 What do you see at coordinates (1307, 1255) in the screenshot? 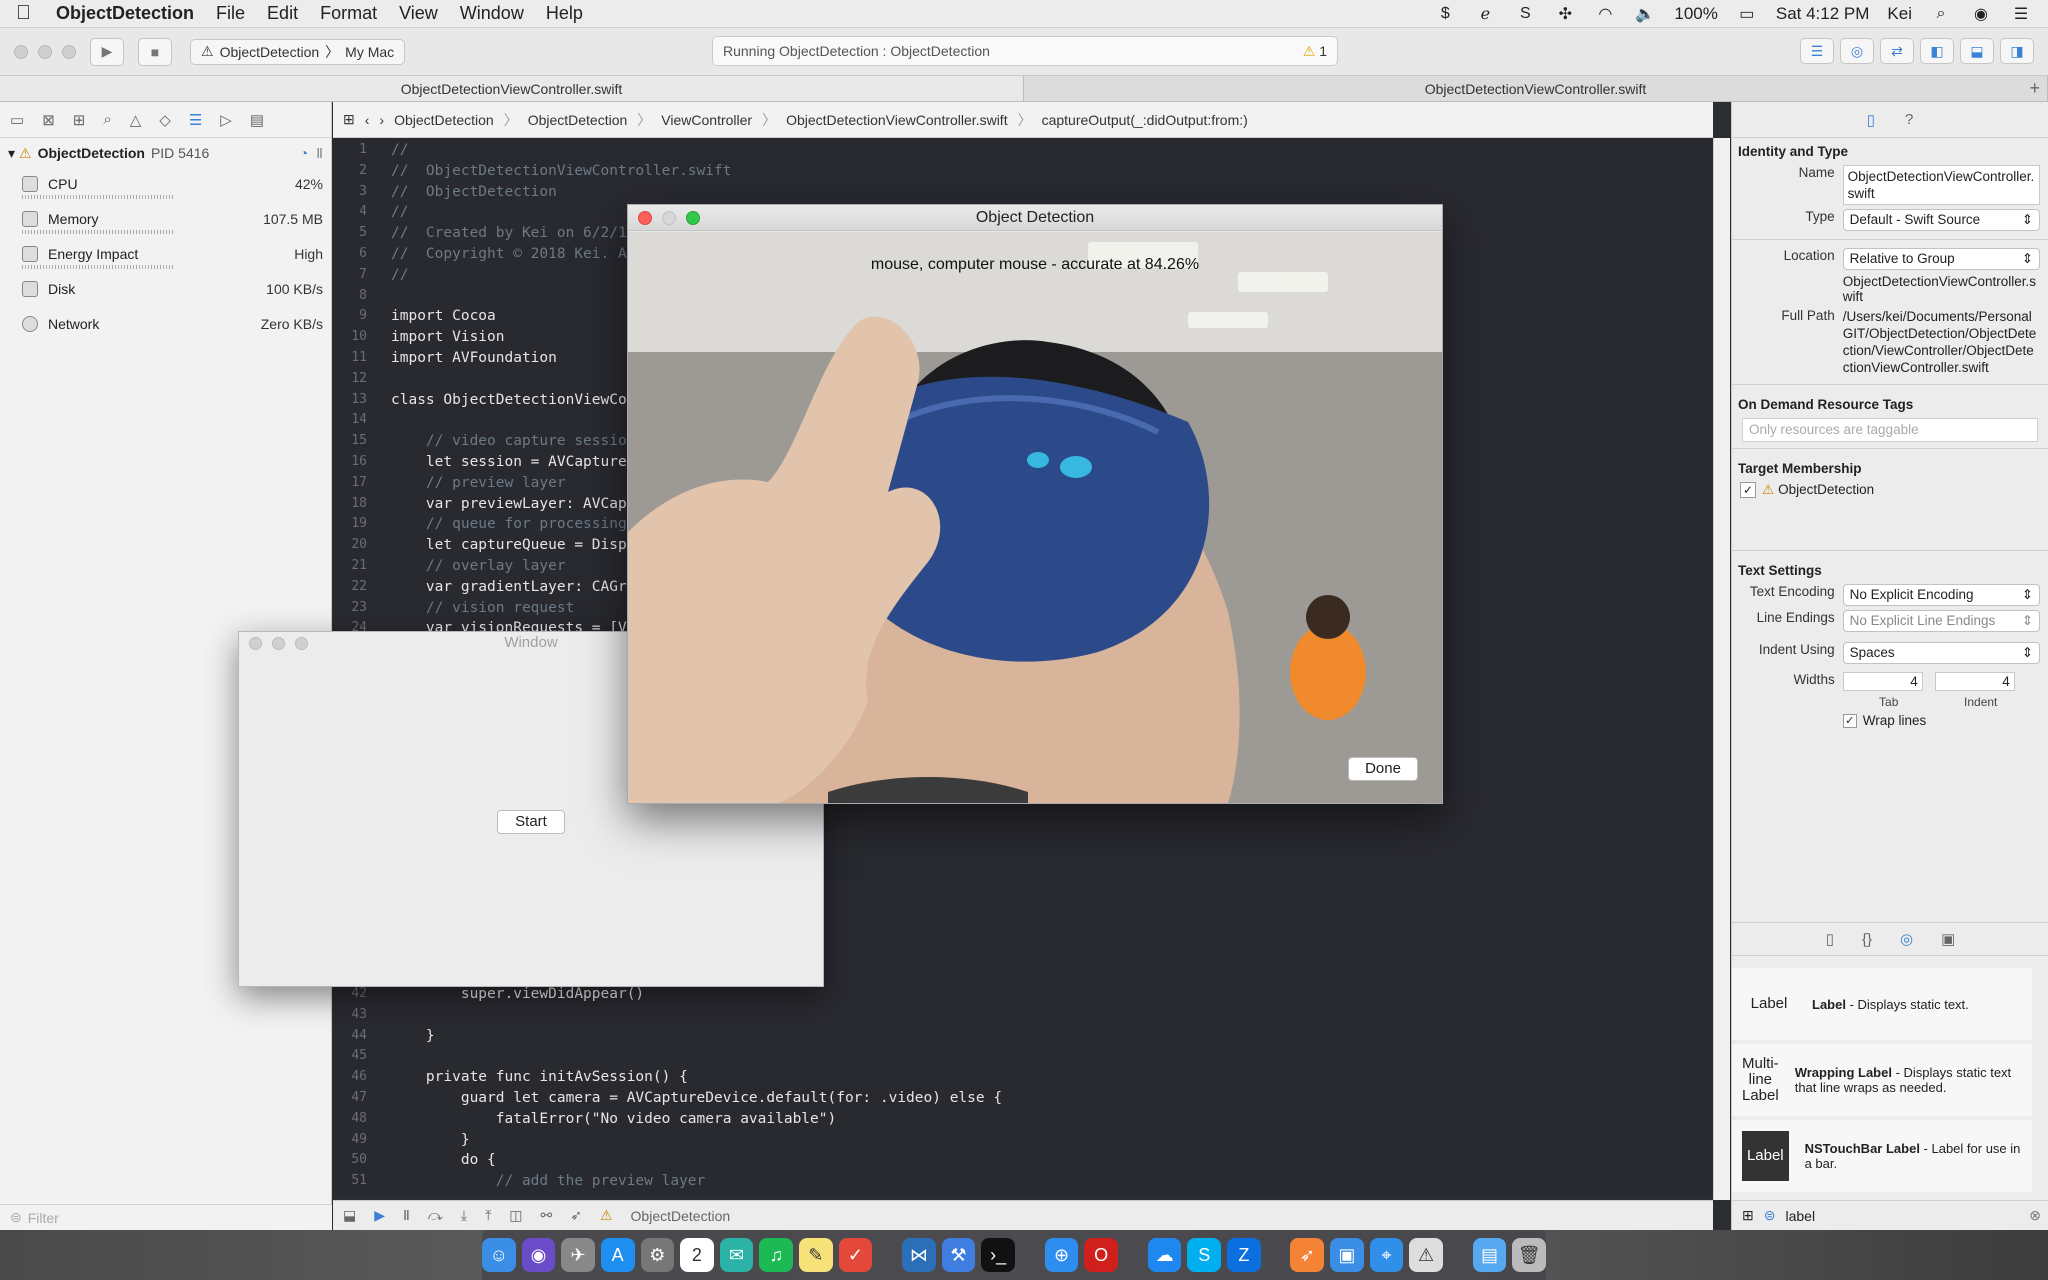
I see `swift-icon: ➶` at bounding box center [1307, 1255].